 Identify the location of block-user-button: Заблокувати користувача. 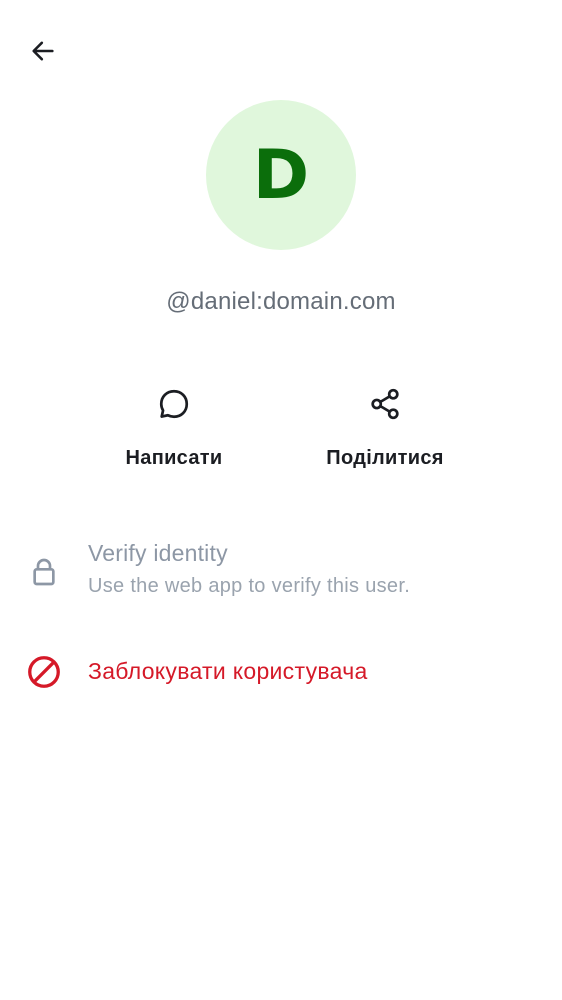
(281, 672).